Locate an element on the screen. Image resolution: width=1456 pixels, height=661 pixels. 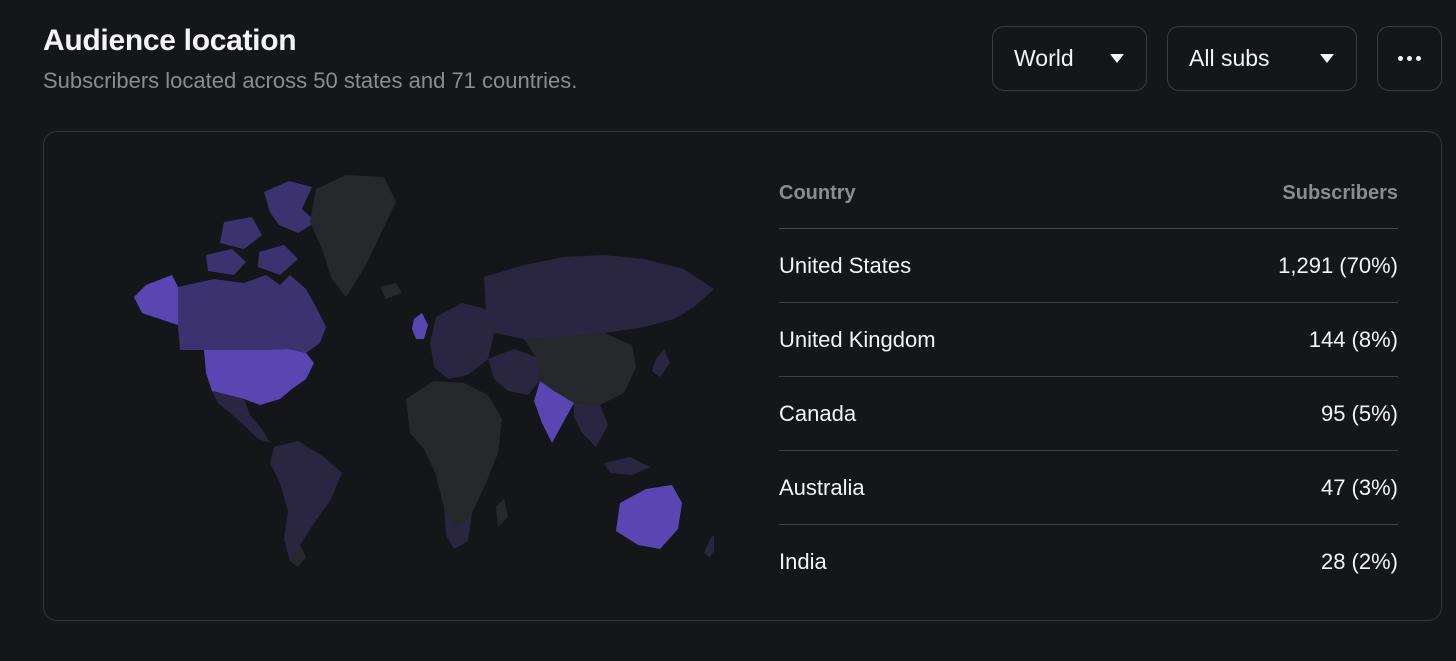
row-country: India is located at coordinates (803, 561).